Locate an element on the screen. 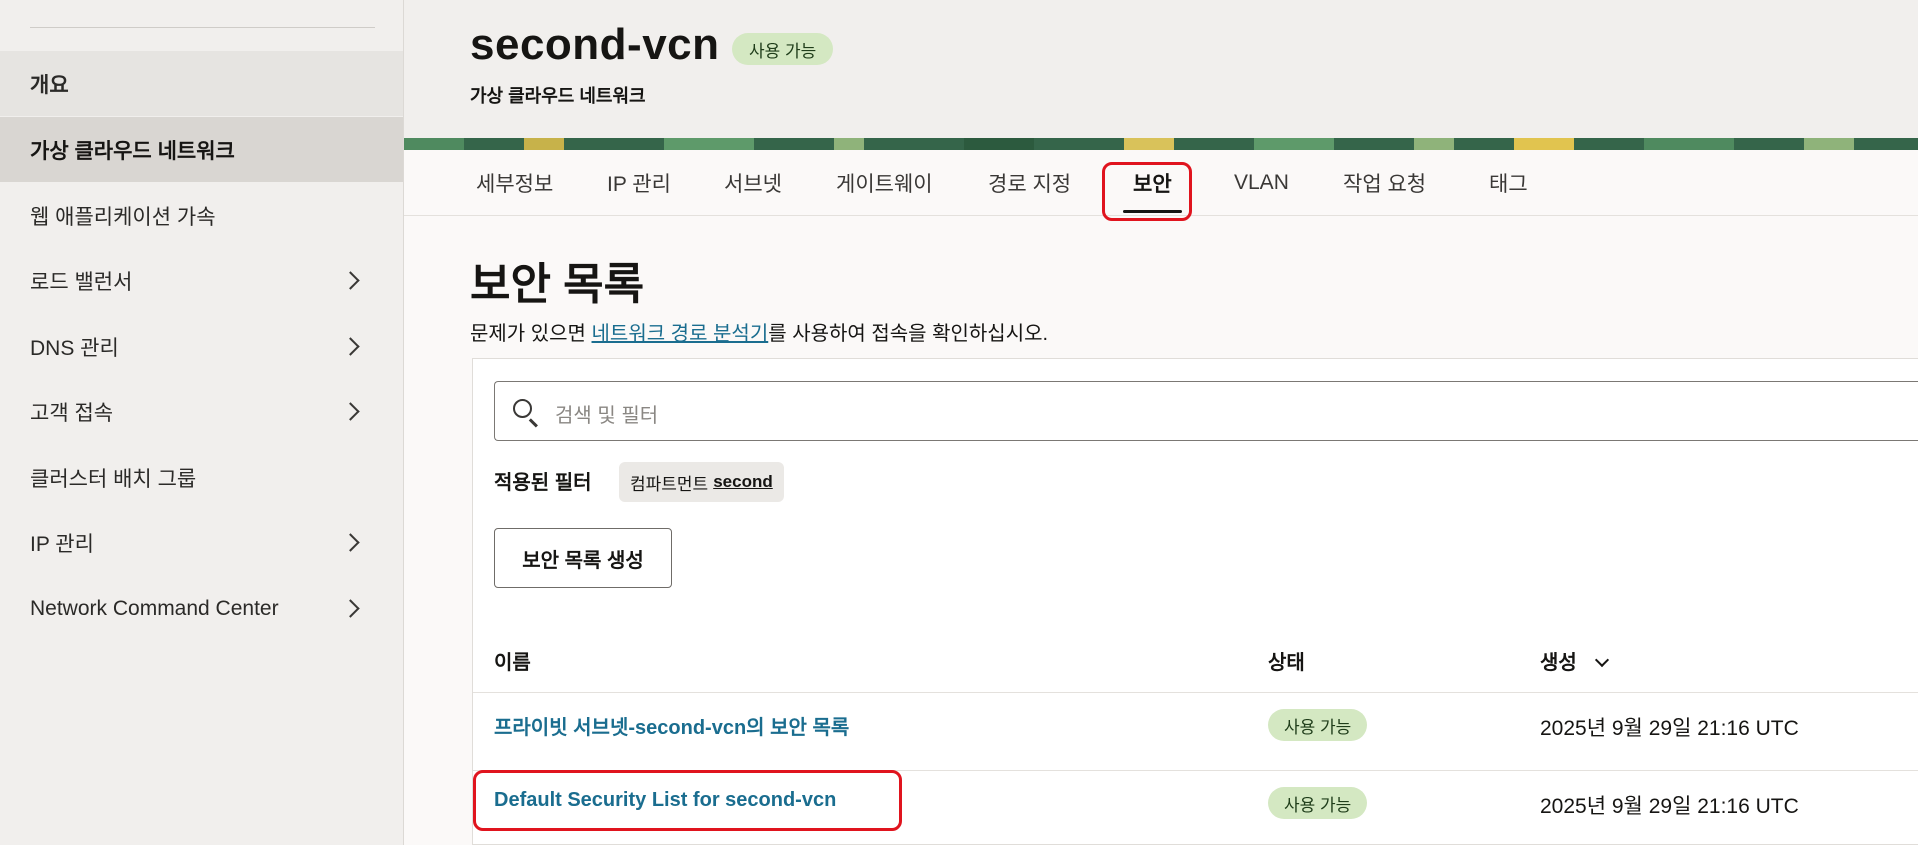 This screenshot has width=1918, height=845. tab-vlan: VLAN is located at coordinates (1261, 183).